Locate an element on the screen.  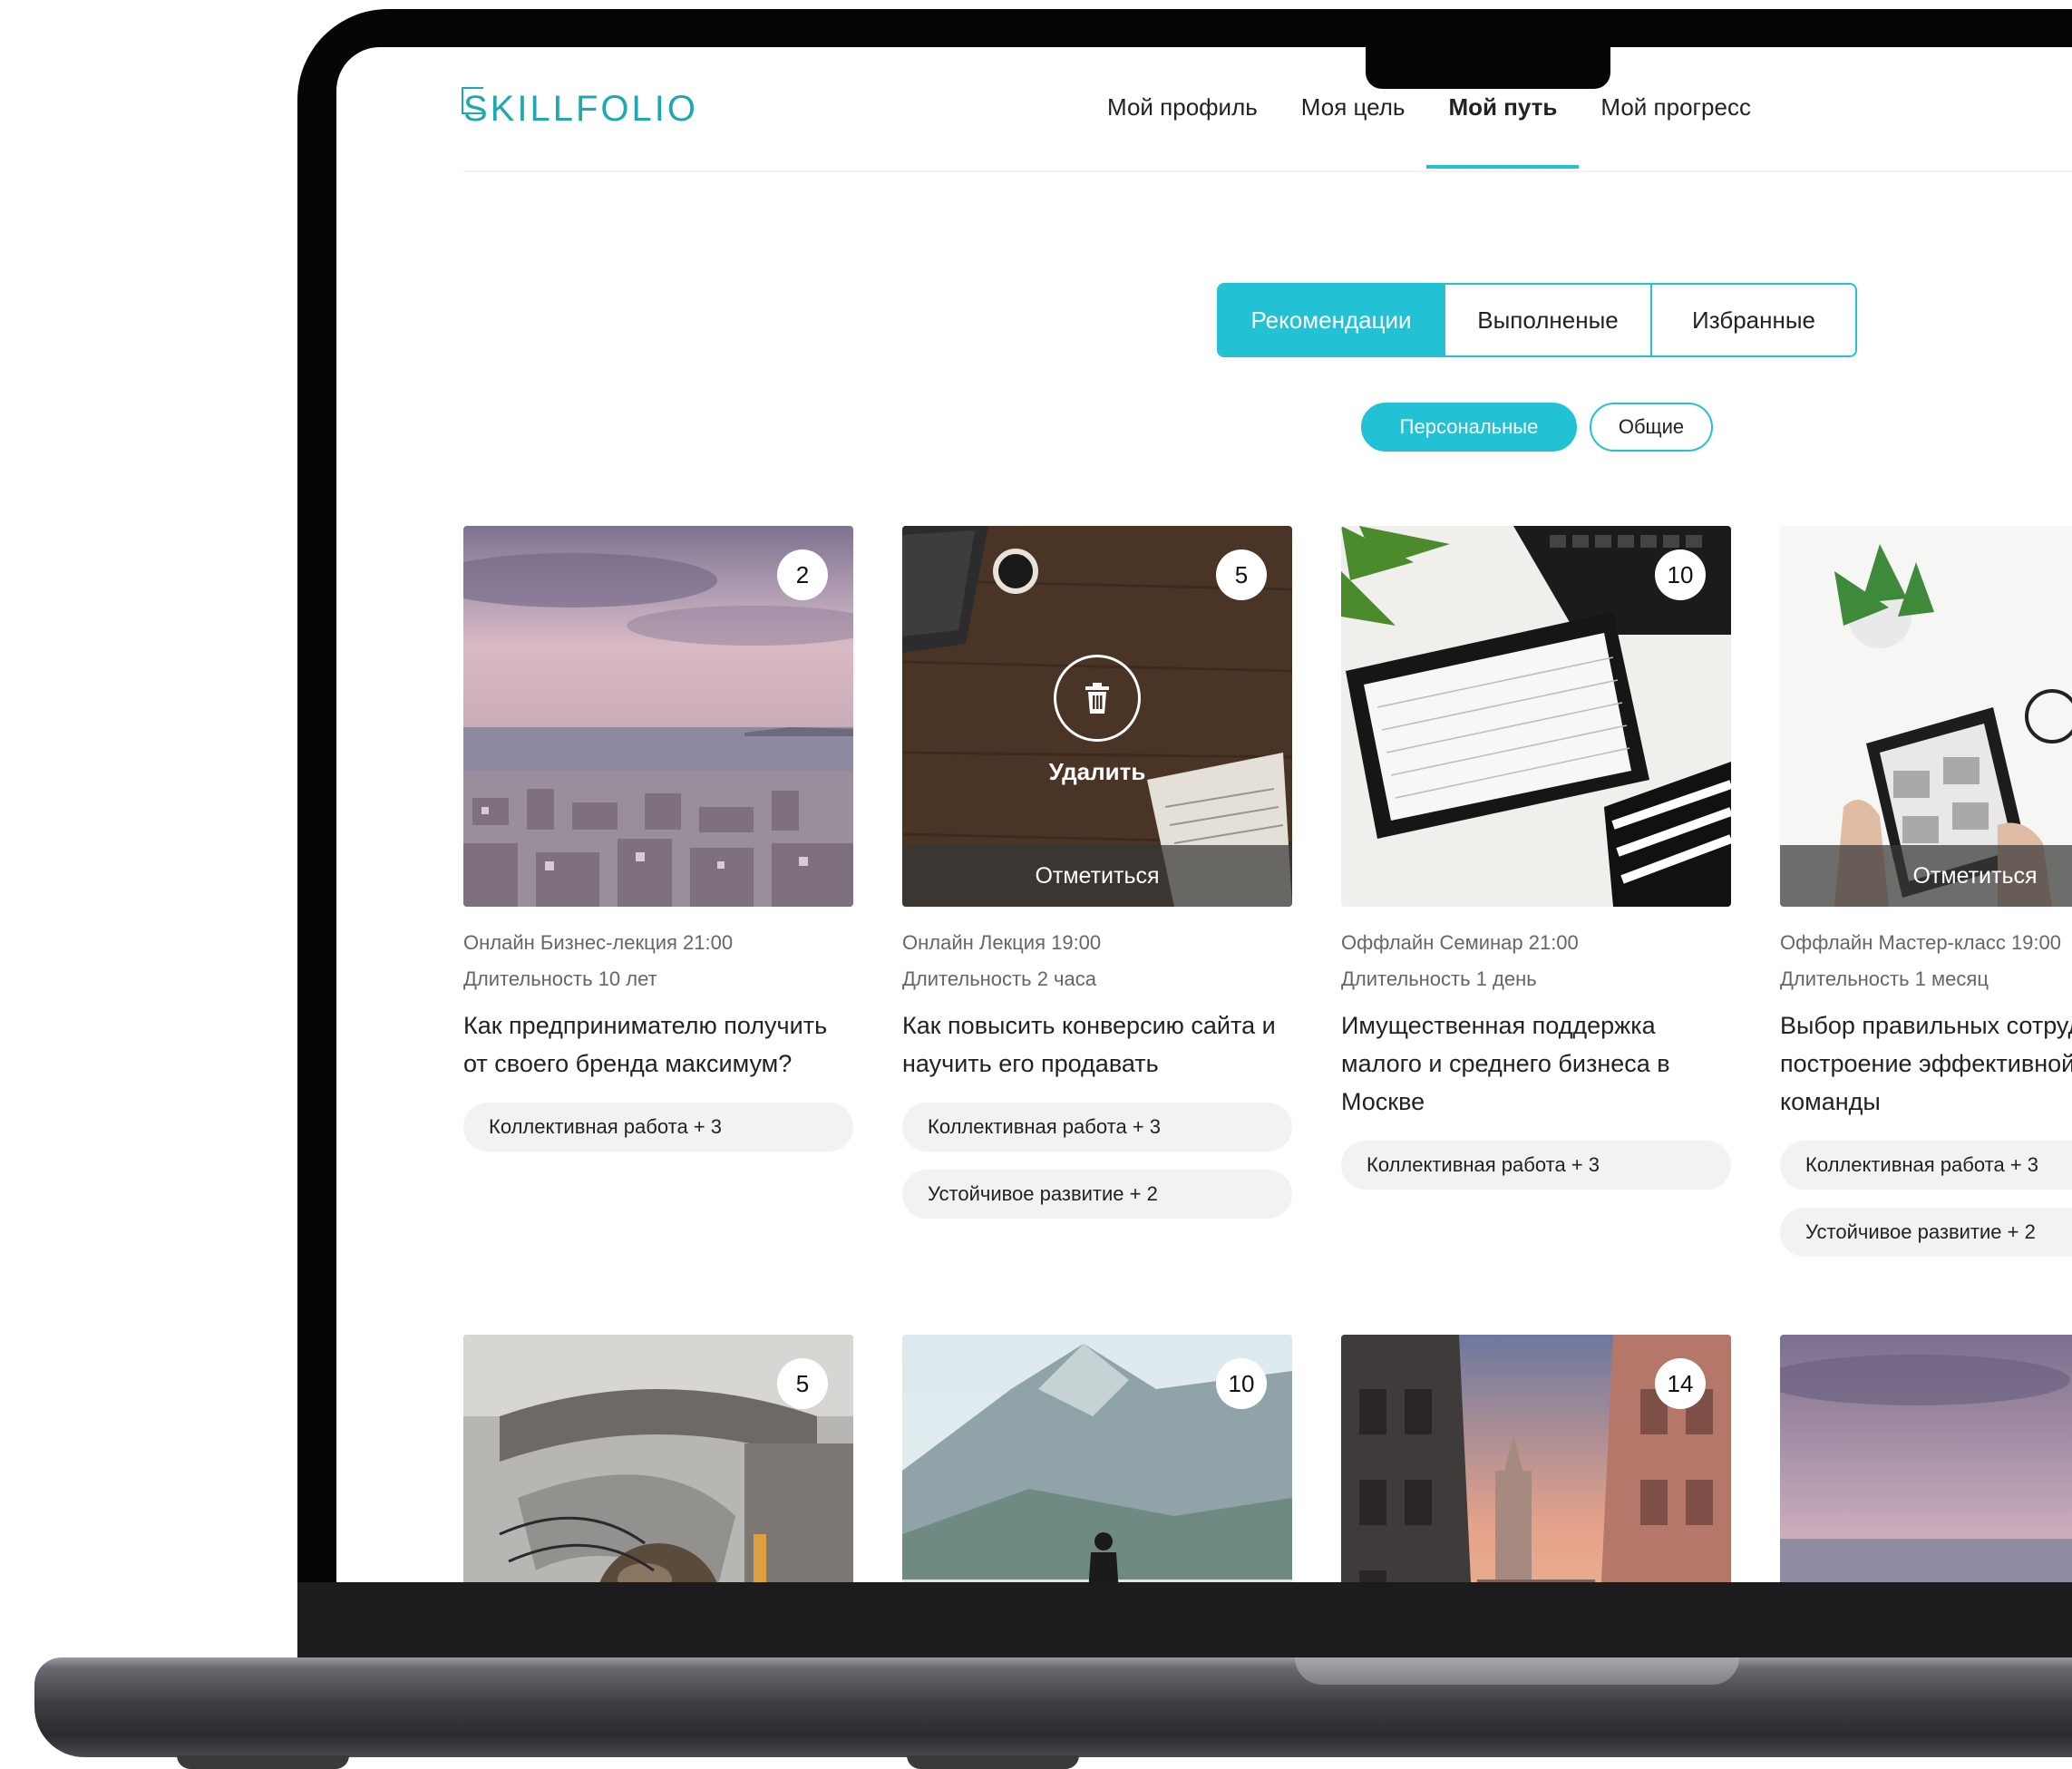
card-image: 2 is located at coordinates (658, 716).